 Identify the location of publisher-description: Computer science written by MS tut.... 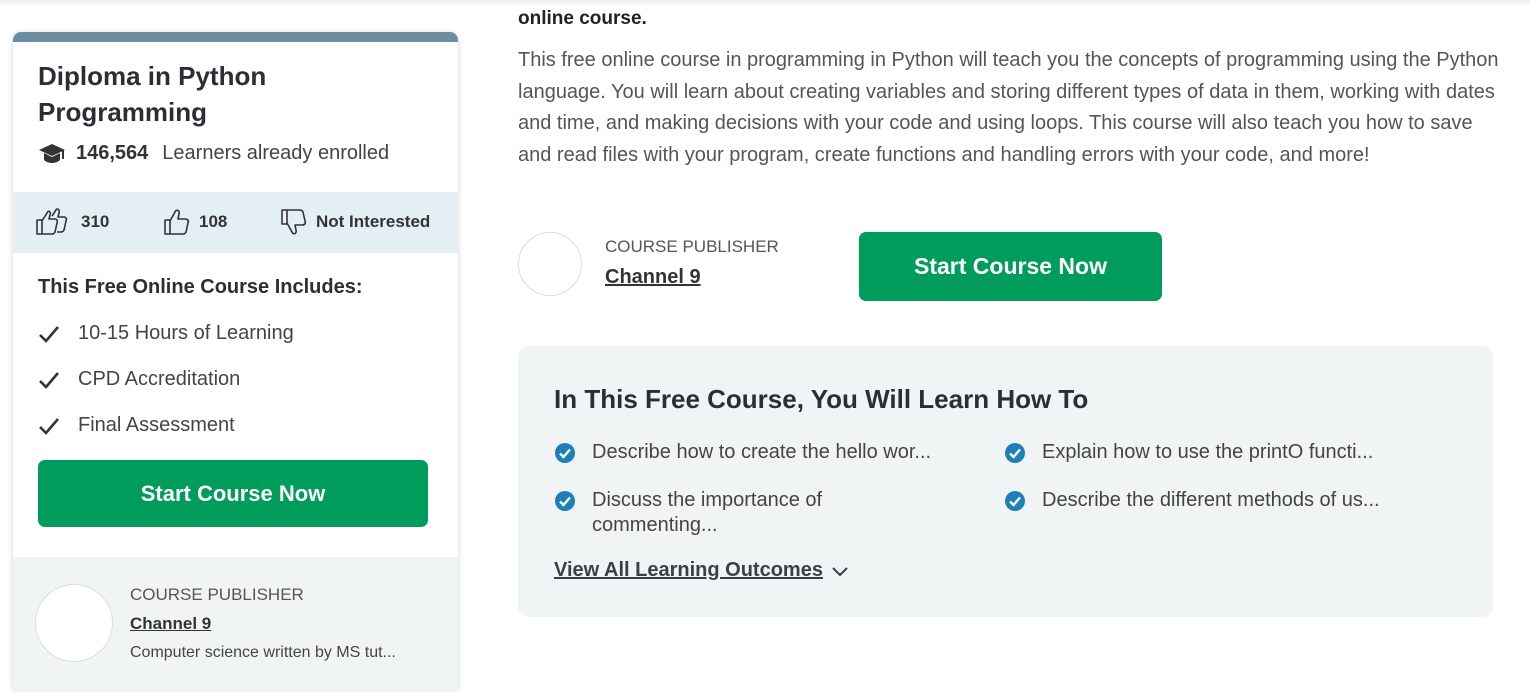
(263, 652).